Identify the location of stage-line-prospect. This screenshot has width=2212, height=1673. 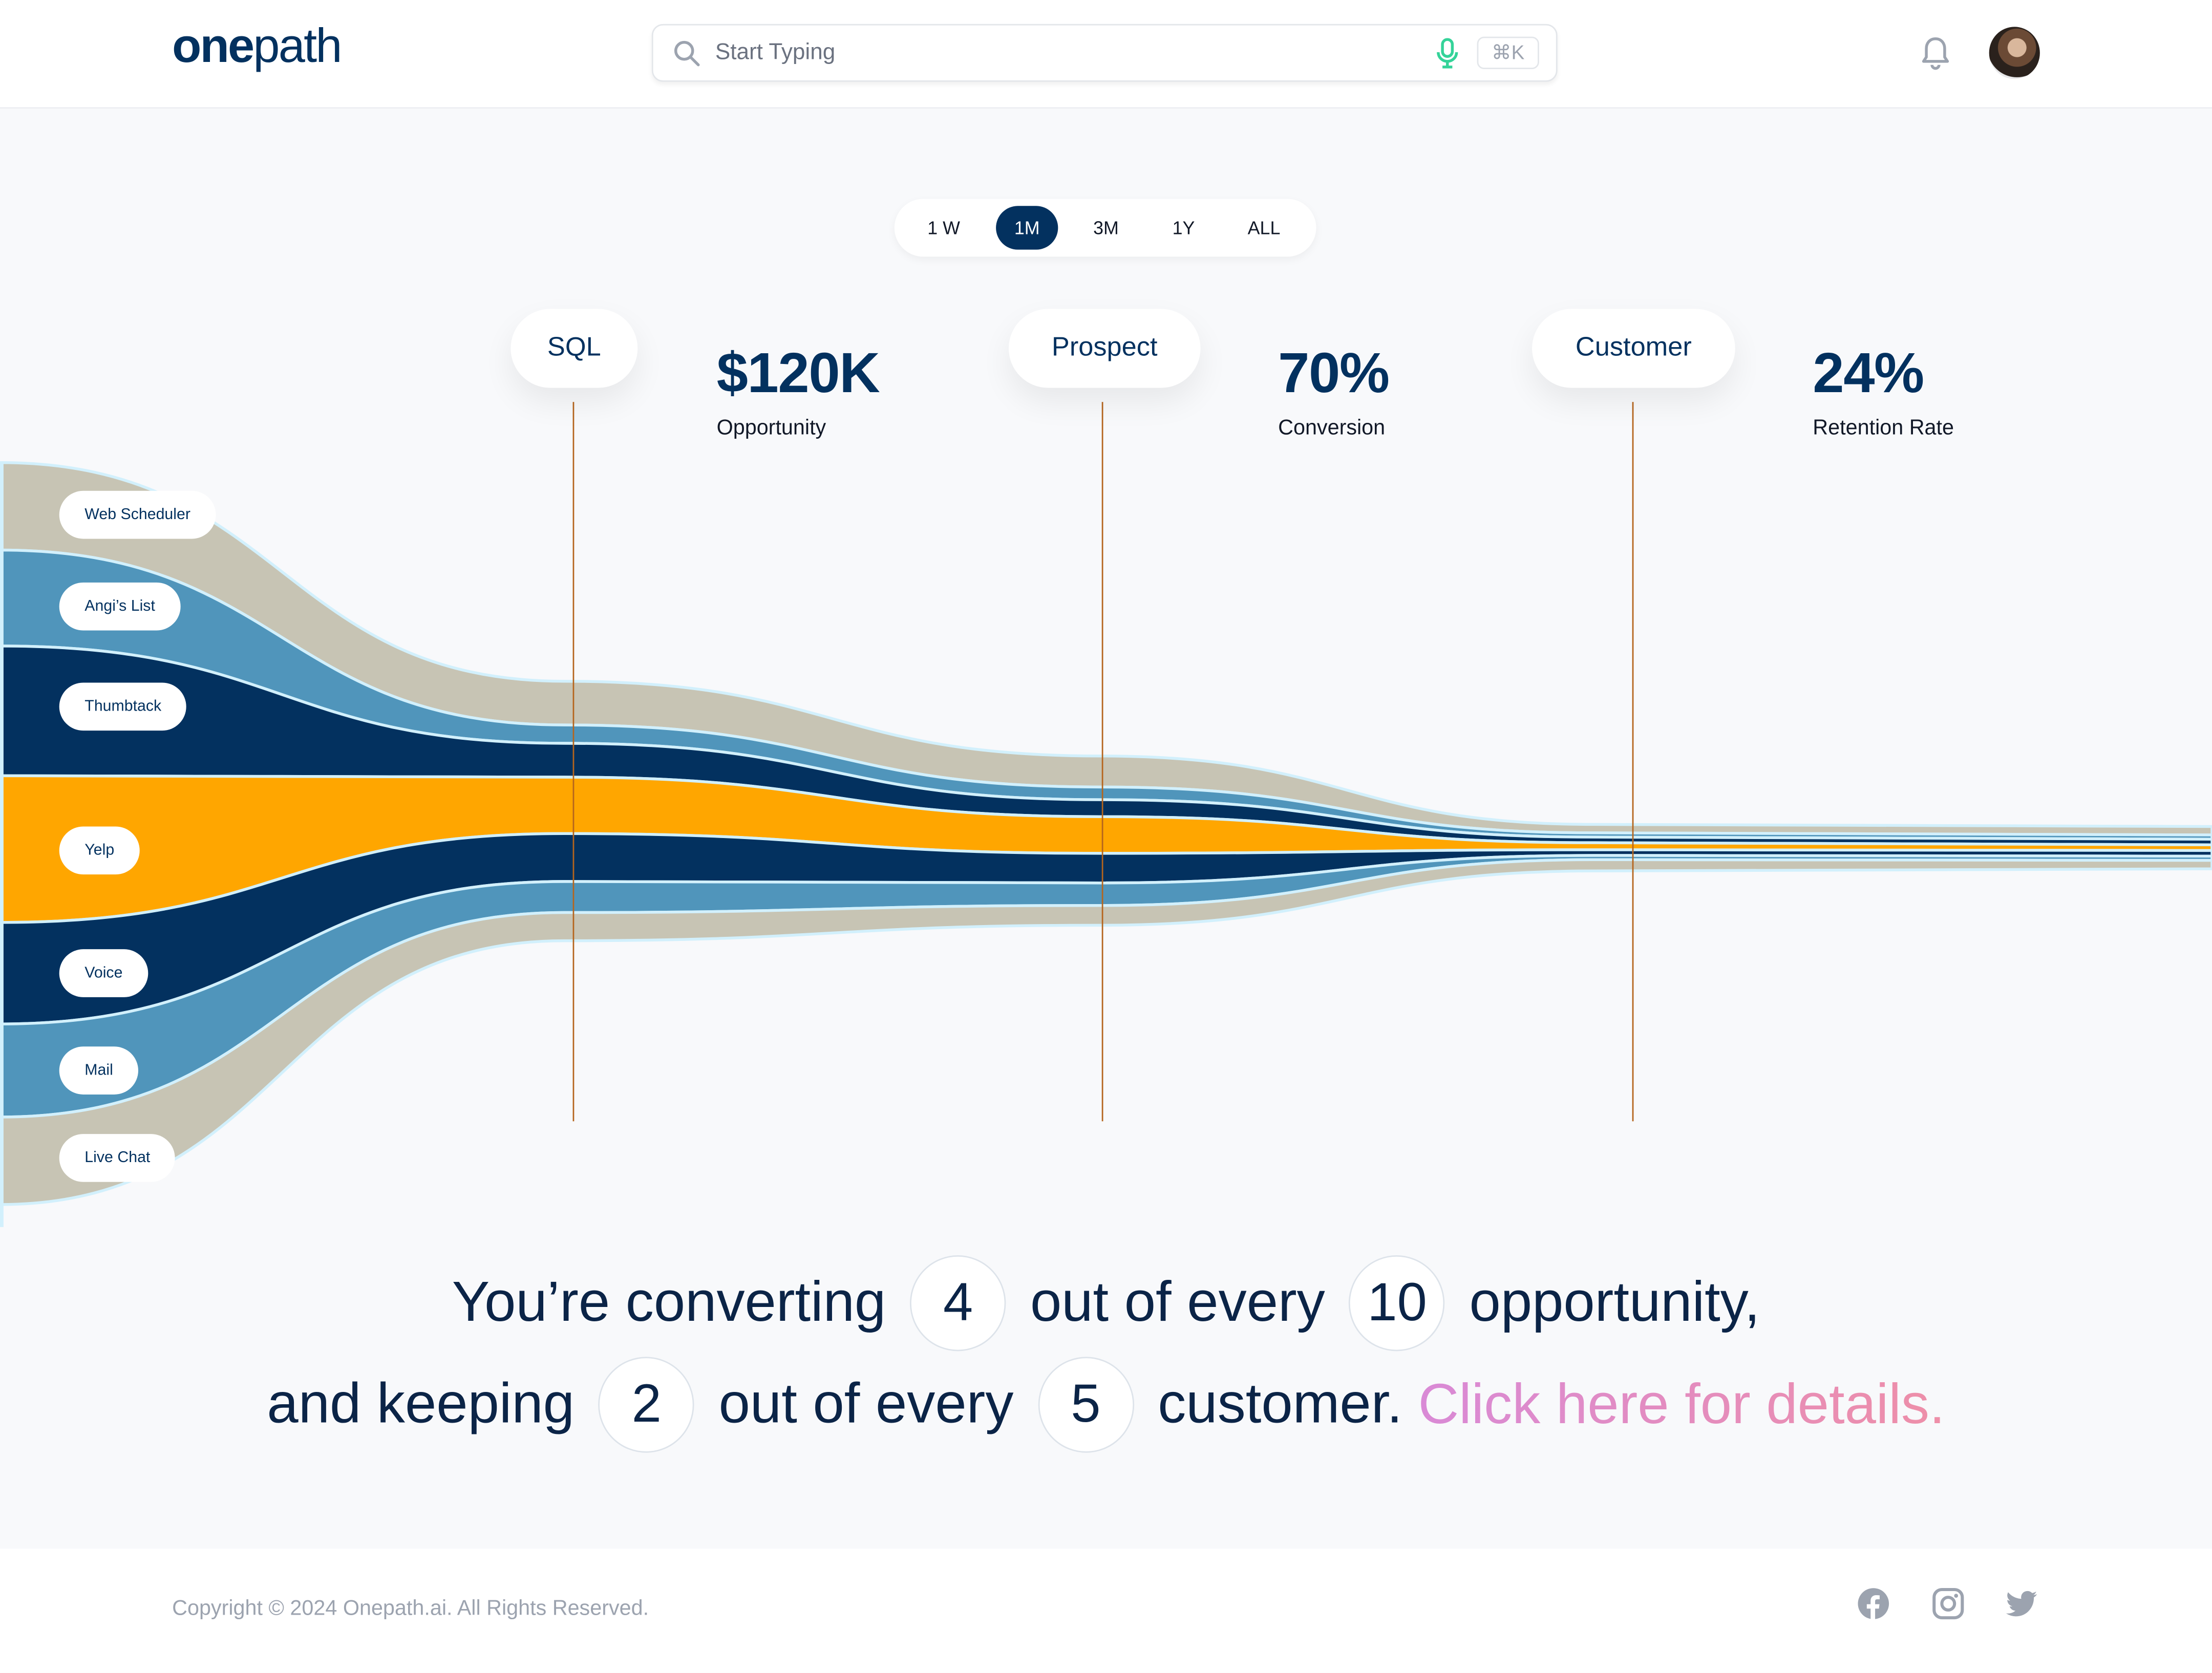
(1102, 762).